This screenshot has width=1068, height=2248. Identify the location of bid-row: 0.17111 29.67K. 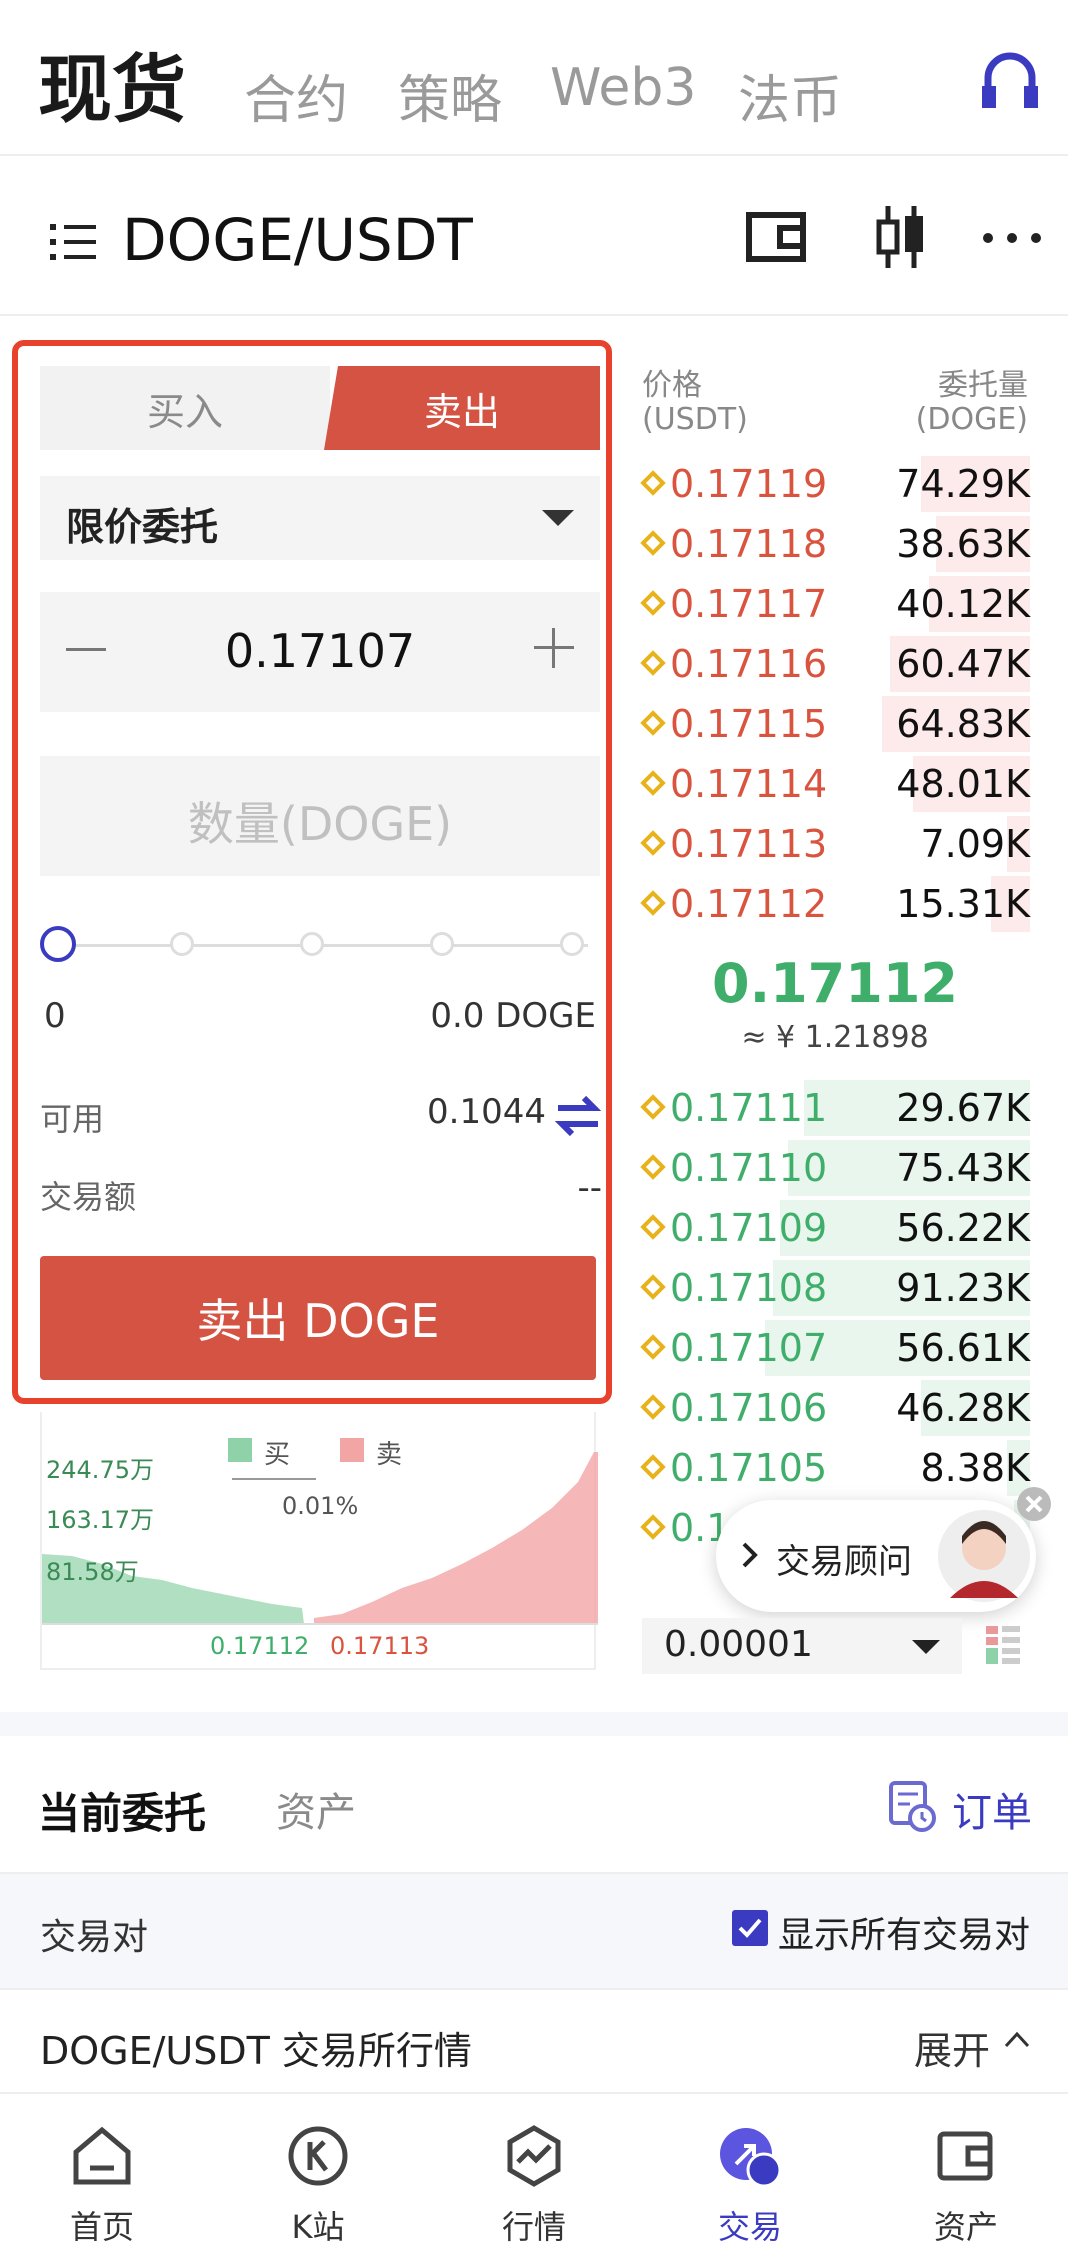
(835, 1110).